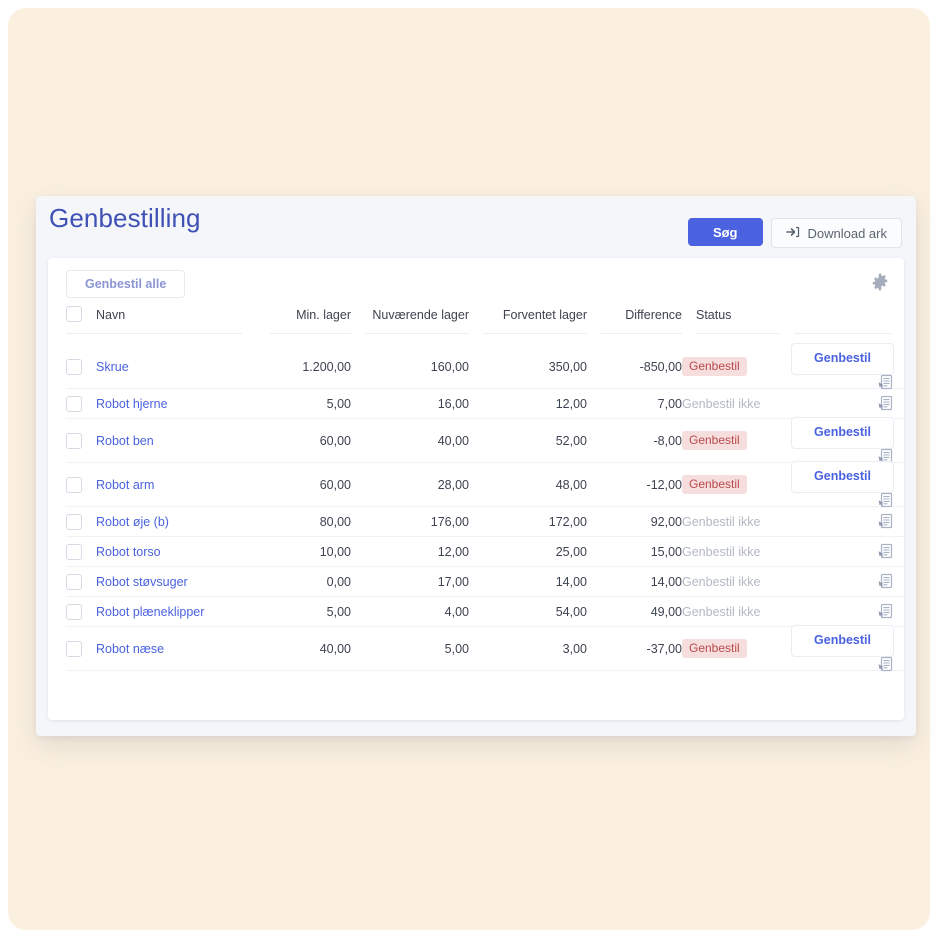  What do you see at coordinates (410, 581) in the screenshot?
I see `row-current-stock: 17,00` at bounding box center [410, 581].